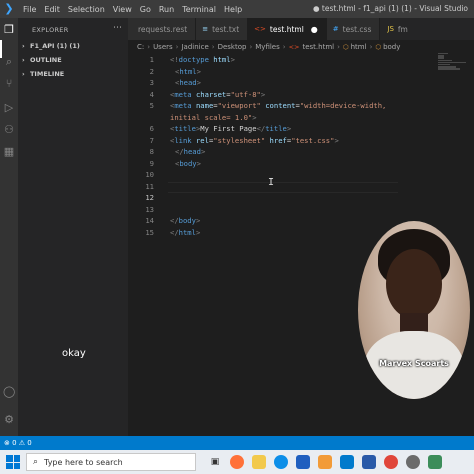 This screenshot has height=474, width=474. Describe the element at coordinates (391, 462) in the screenshot. I see `chrome-icon` at that location.